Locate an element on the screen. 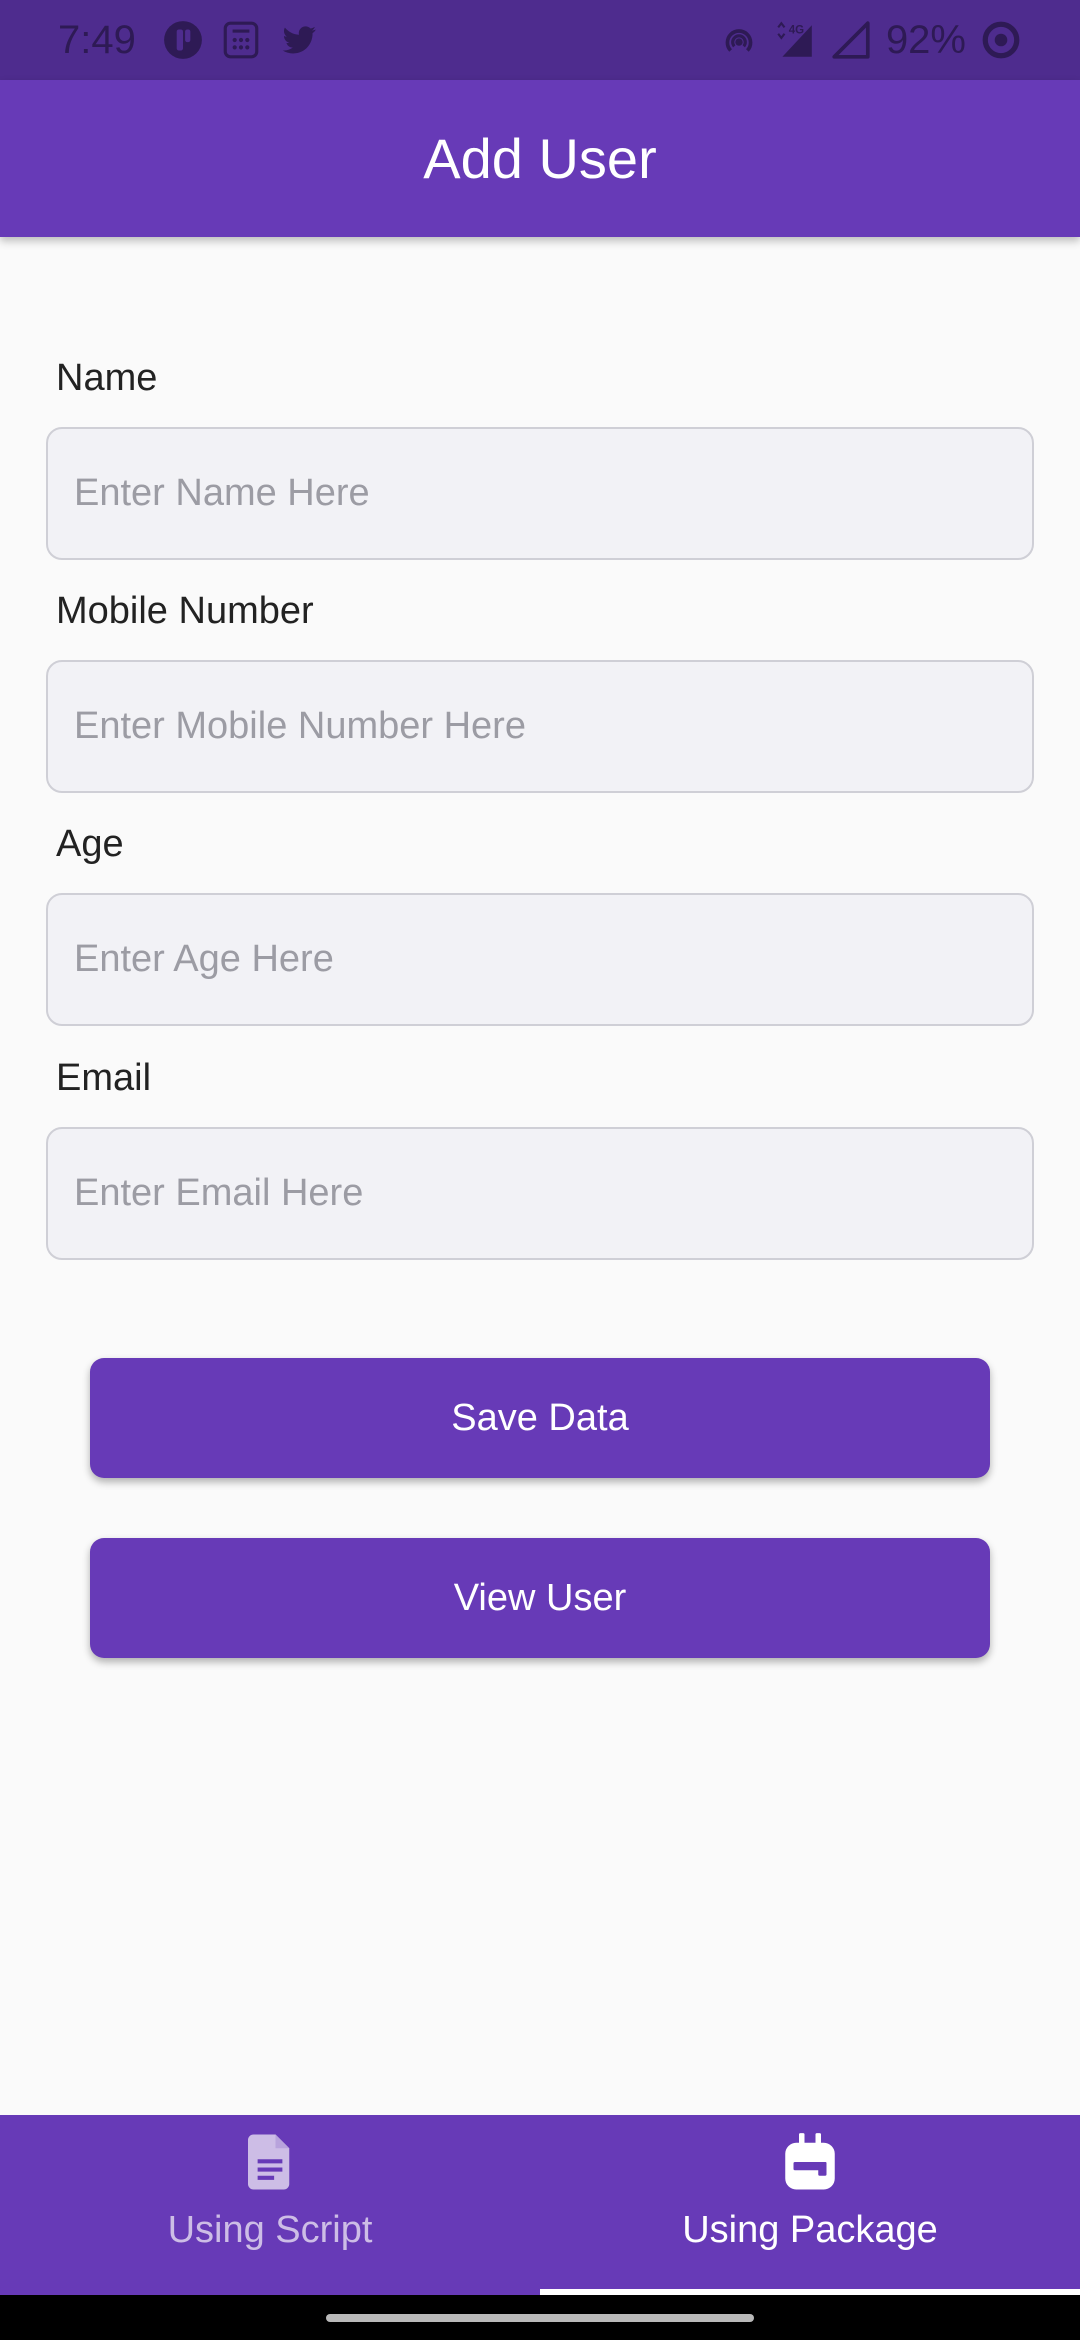  save-data-button: Save Data is located at coordinates (540, 1418).